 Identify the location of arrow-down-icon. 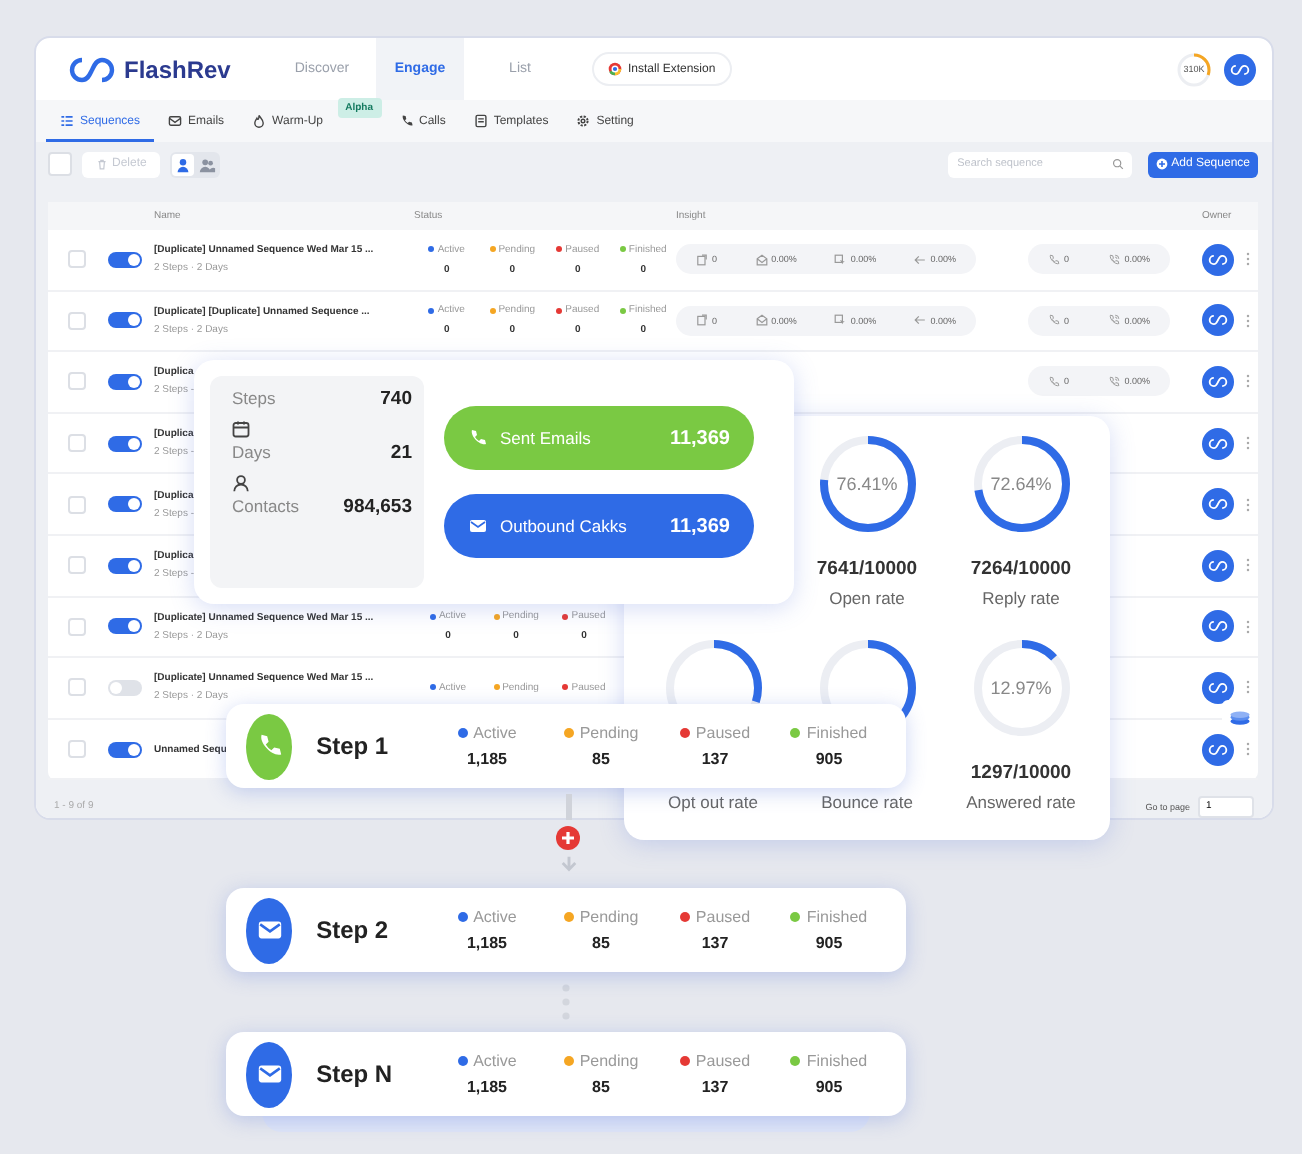
(568, 864).